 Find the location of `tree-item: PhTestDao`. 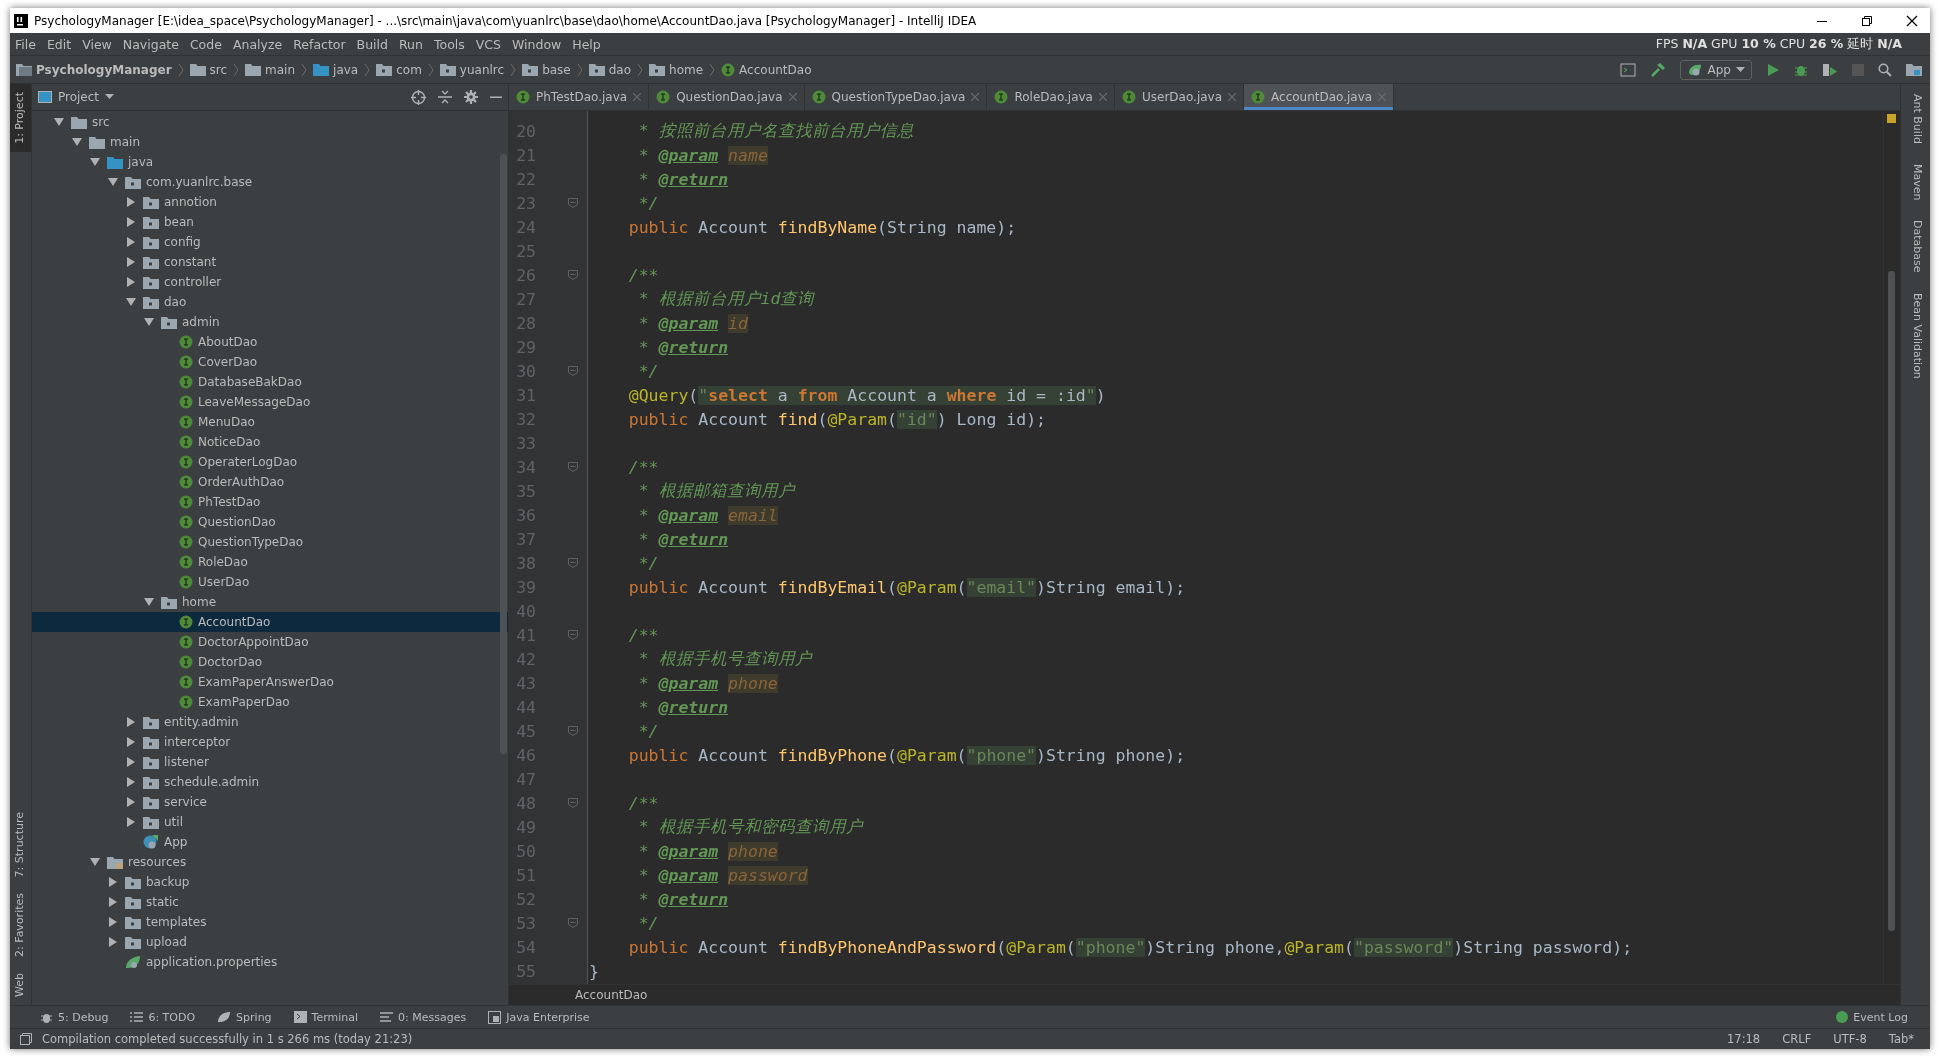

tree-item: PhTestDao is located at coordinates (270, 502).